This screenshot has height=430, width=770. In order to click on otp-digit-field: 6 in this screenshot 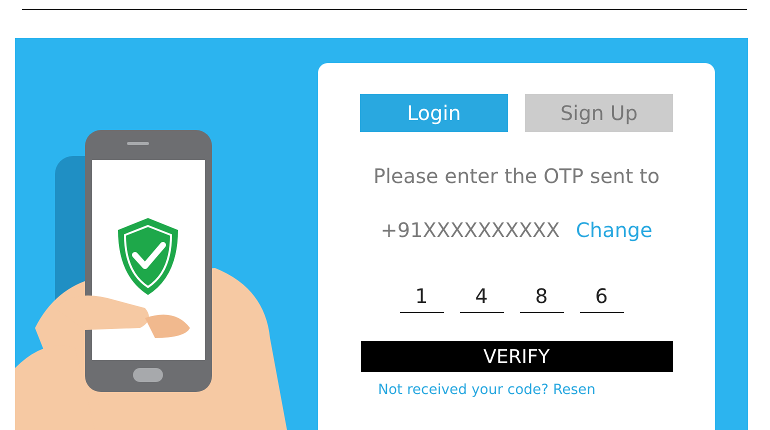, I will do `click(602, 298)`.